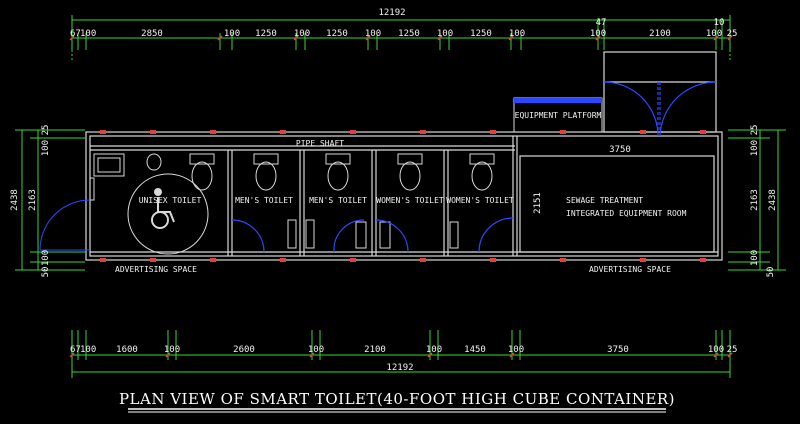  What do you see at coordinates (620, 150) in the screenshot?
I see `sewage-width-dim: 3750` at bounding box center [620, 150].